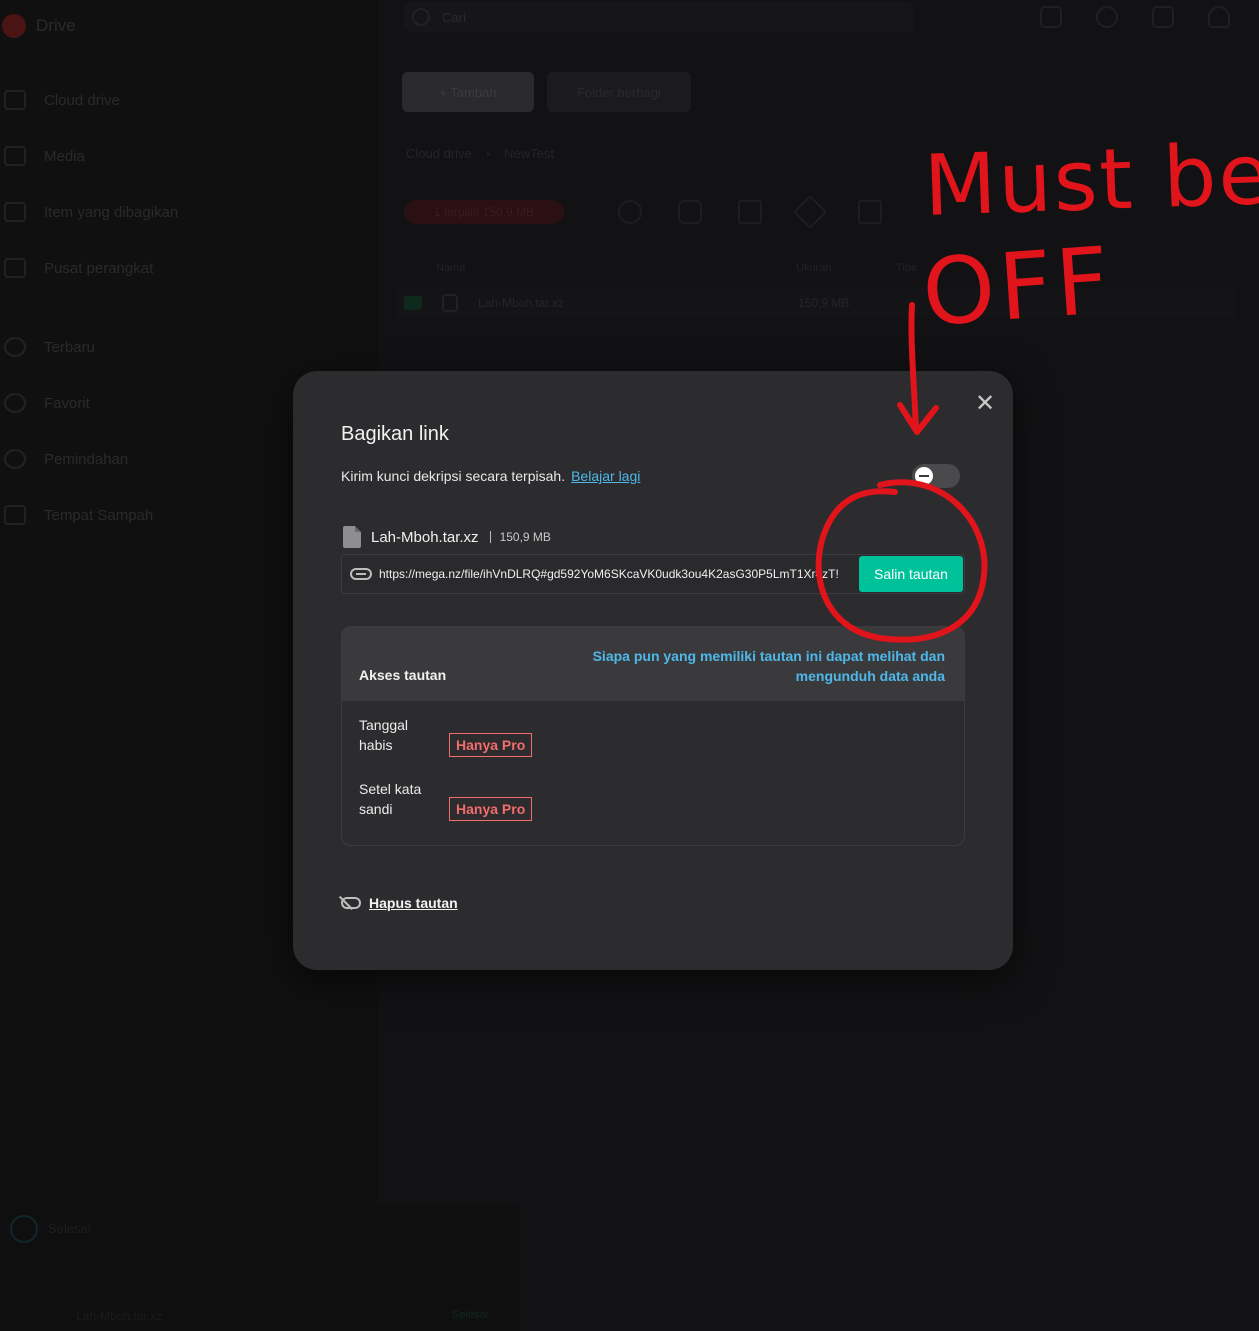 The image size is (1259, 1331). Describe the element at coordinates (924, 476) in the screenshot. I see `toggle-off-icon` at that location.